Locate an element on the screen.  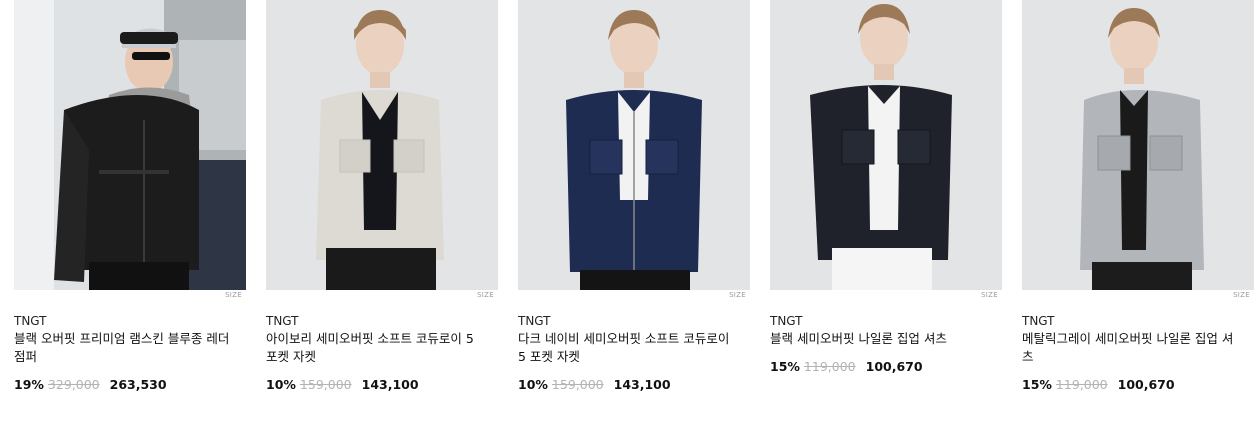
sale-price: 263,530 is located at coordinates (138, 384).